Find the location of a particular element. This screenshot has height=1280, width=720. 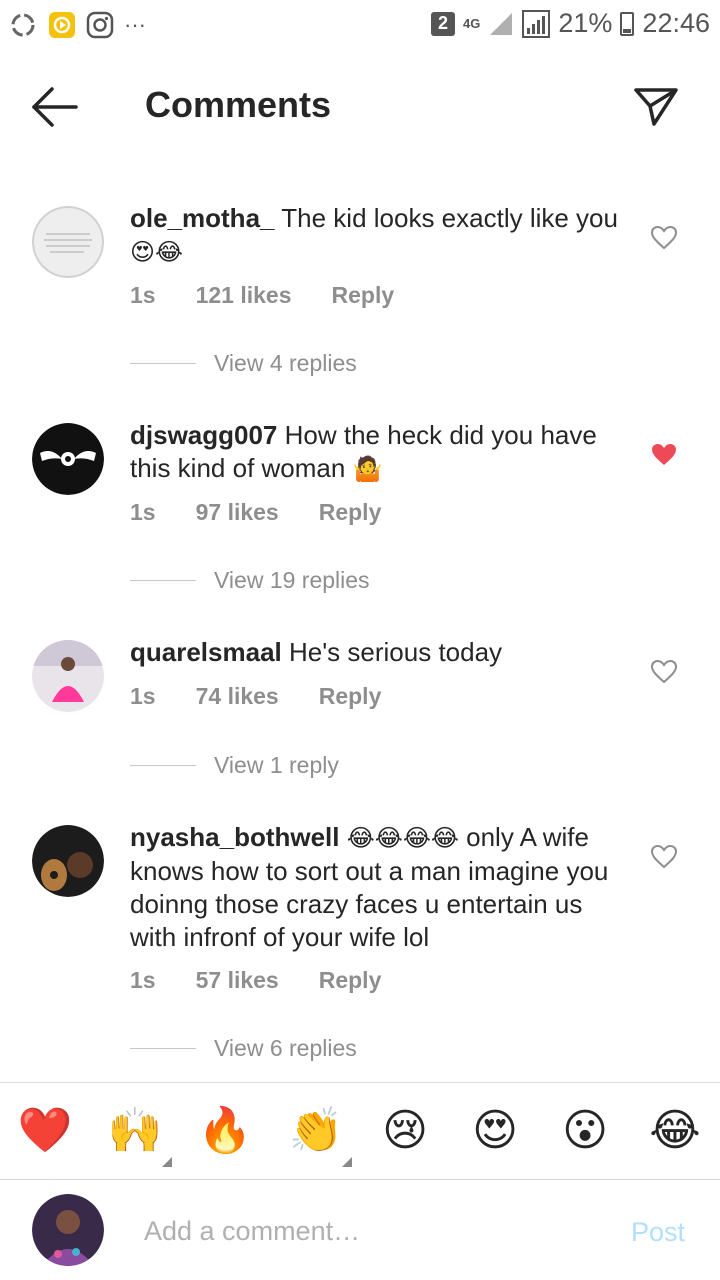

emoji-fire-button: 🔥 is located at coordinates (225, 1131).